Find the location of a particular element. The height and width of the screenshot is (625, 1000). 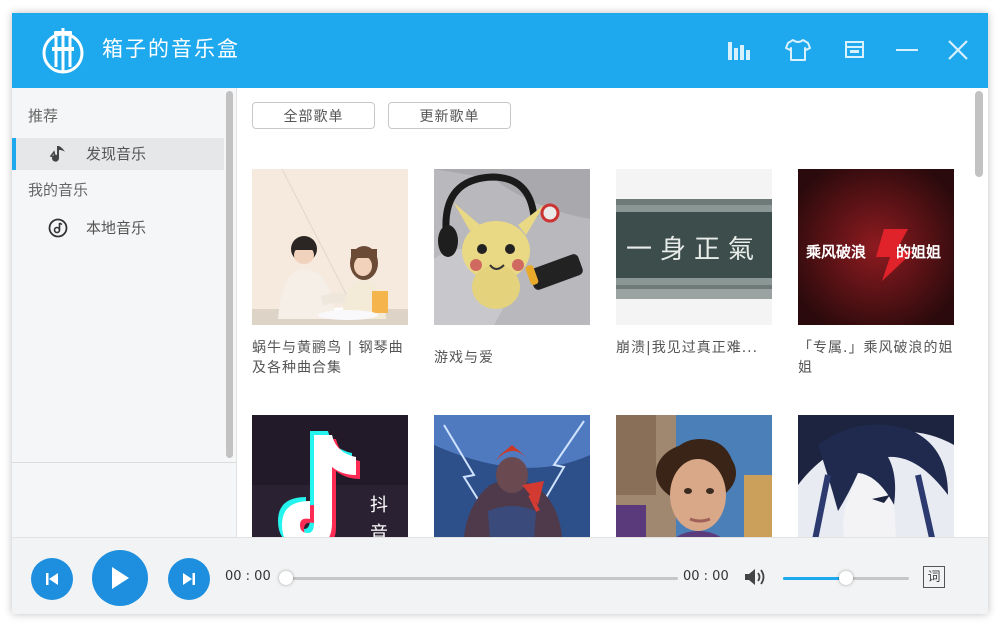

previous-button is located at coordinates (52, 579).